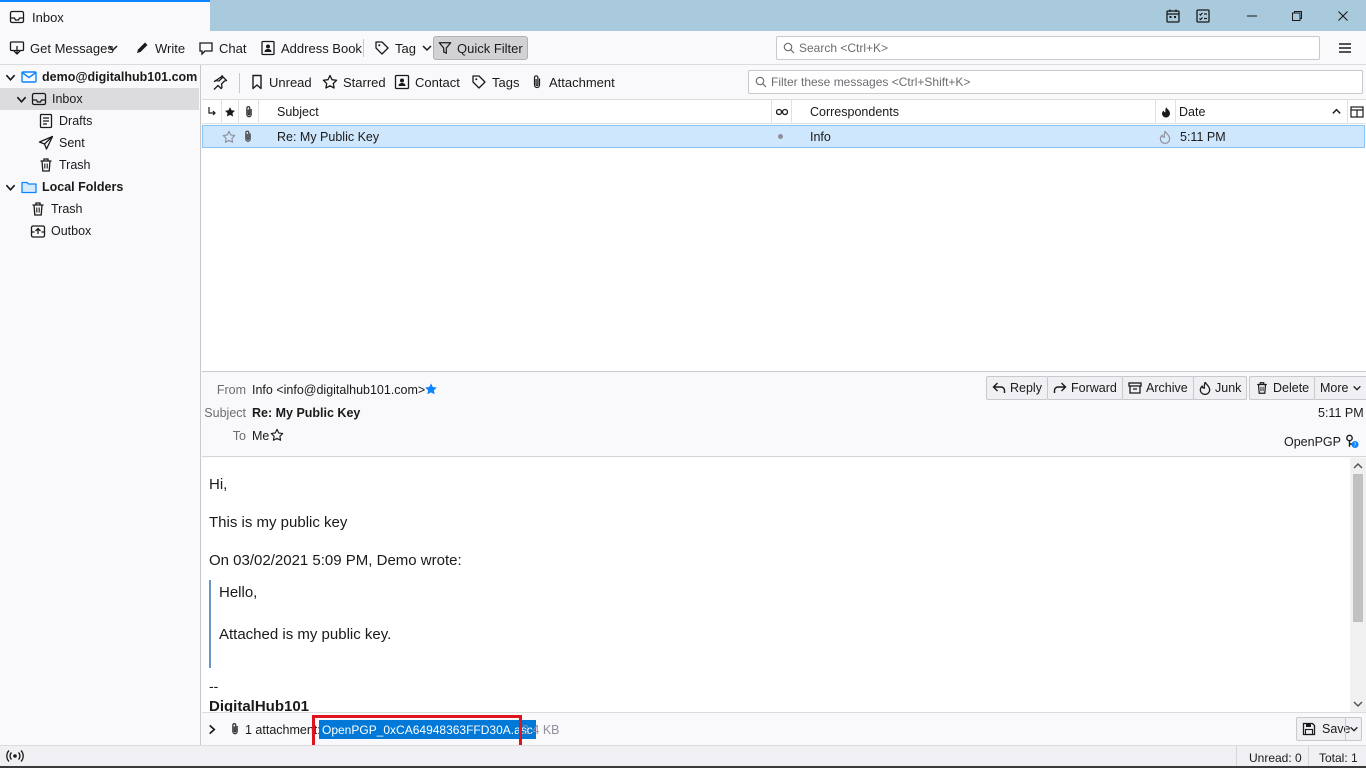 This screenshot has height=768, width=1366. I want to click on tasks-icon, so click(1203, 15).